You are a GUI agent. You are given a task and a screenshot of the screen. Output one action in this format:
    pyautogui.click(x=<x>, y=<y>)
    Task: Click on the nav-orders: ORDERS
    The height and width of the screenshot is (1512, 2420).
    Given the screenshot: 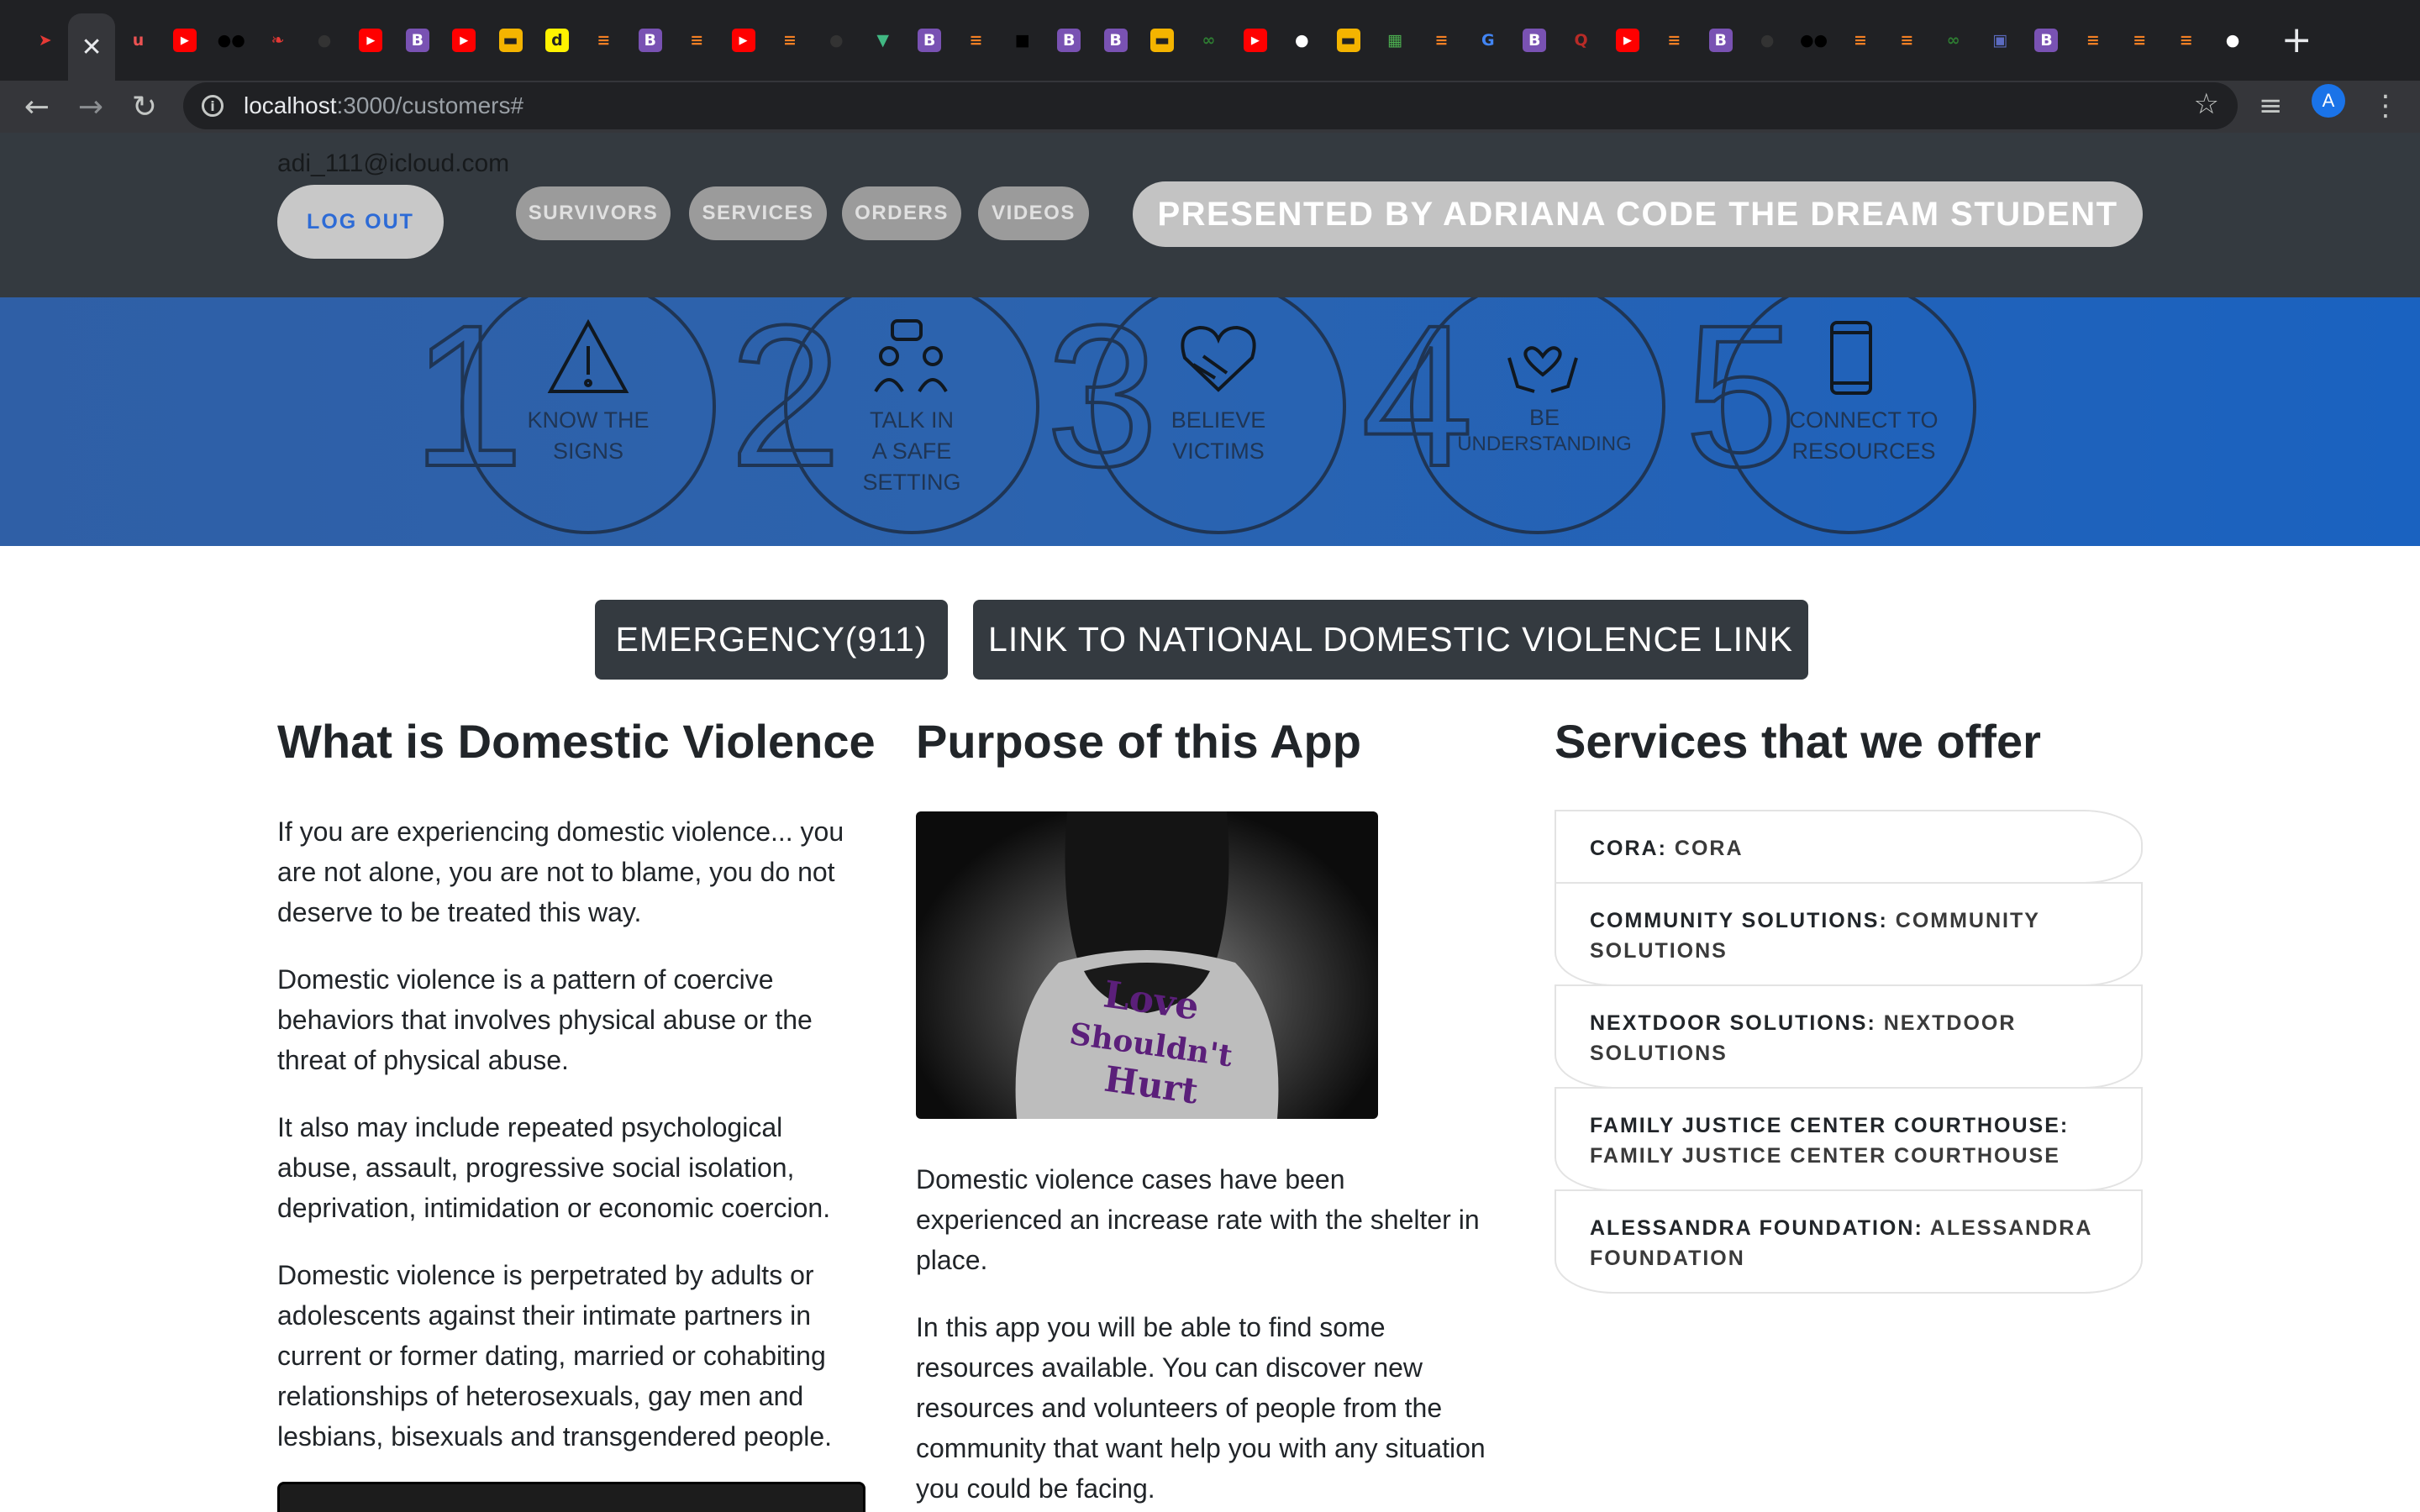 What is the action you would take?
    pyautogui.click(x=901, y=213)
    